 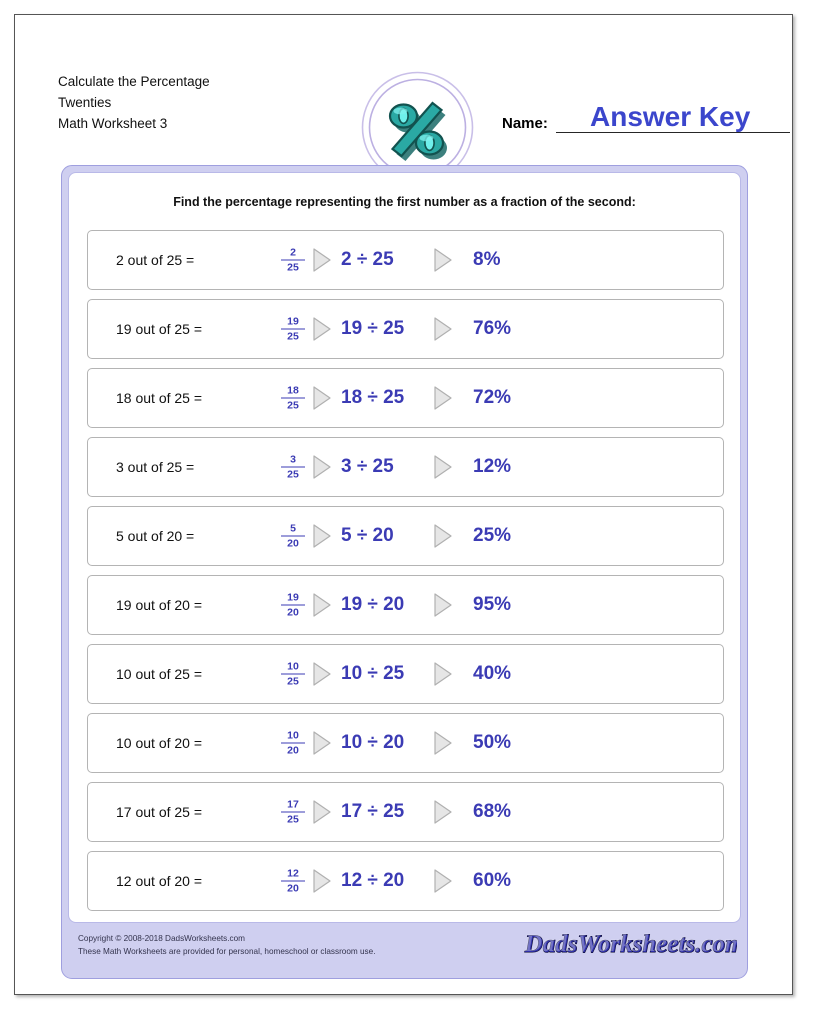 What do you see at coordinates (373, 604) in the screenshot?
I see `division-expression: 19 ÷ 20` at bounding box center [373, 604].